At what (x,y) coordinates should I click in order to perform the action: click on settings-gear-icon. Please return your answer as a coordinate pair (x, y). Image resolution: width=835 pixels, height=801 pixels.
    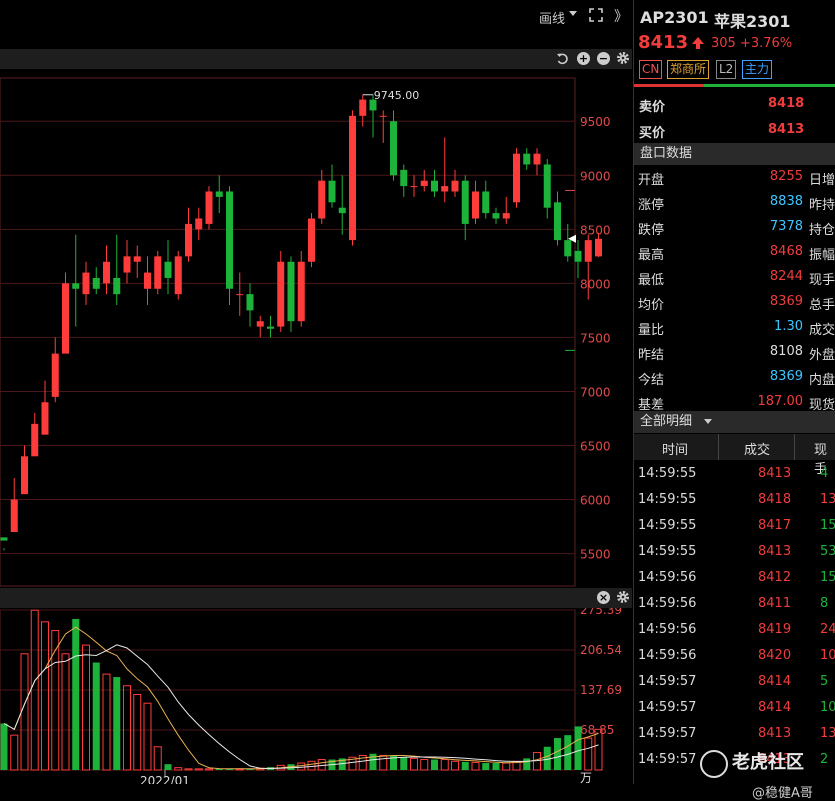
    Looking at the image, I should click on (623, 597).